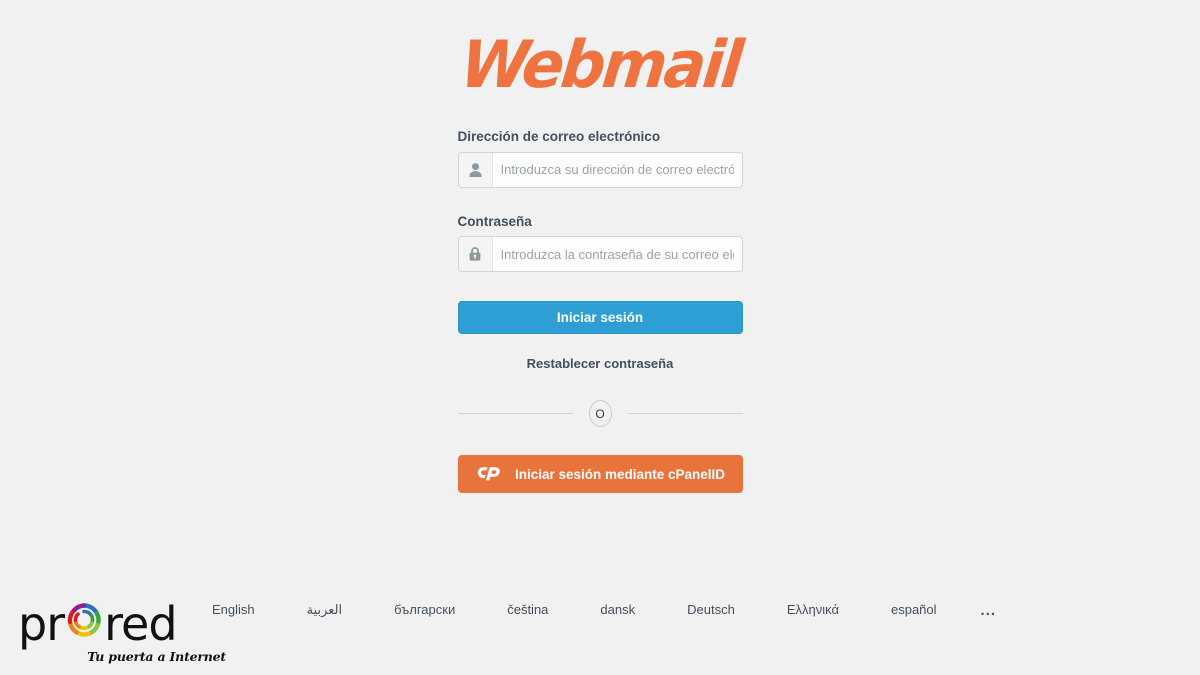 This screenshot has width=1200, height=675. I want to click on webmail-logo: Webmail, so click(600, 64).